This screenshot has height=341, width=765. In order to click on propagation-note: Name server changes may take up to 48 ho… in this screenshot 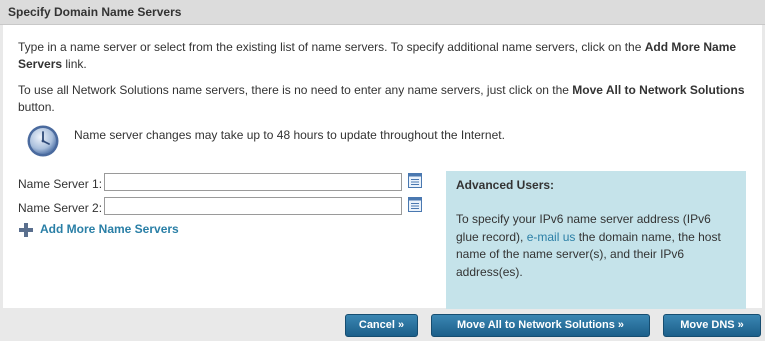, I will do `click(289, 135)`.